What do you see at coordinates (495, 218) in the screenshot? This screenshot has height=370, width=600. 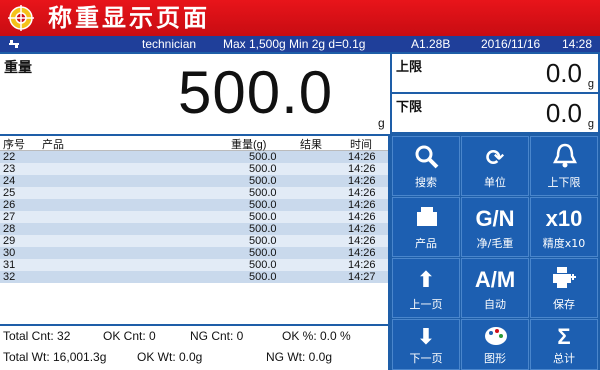 I see `gn-text: G/N` at bounding box center [495, 218].